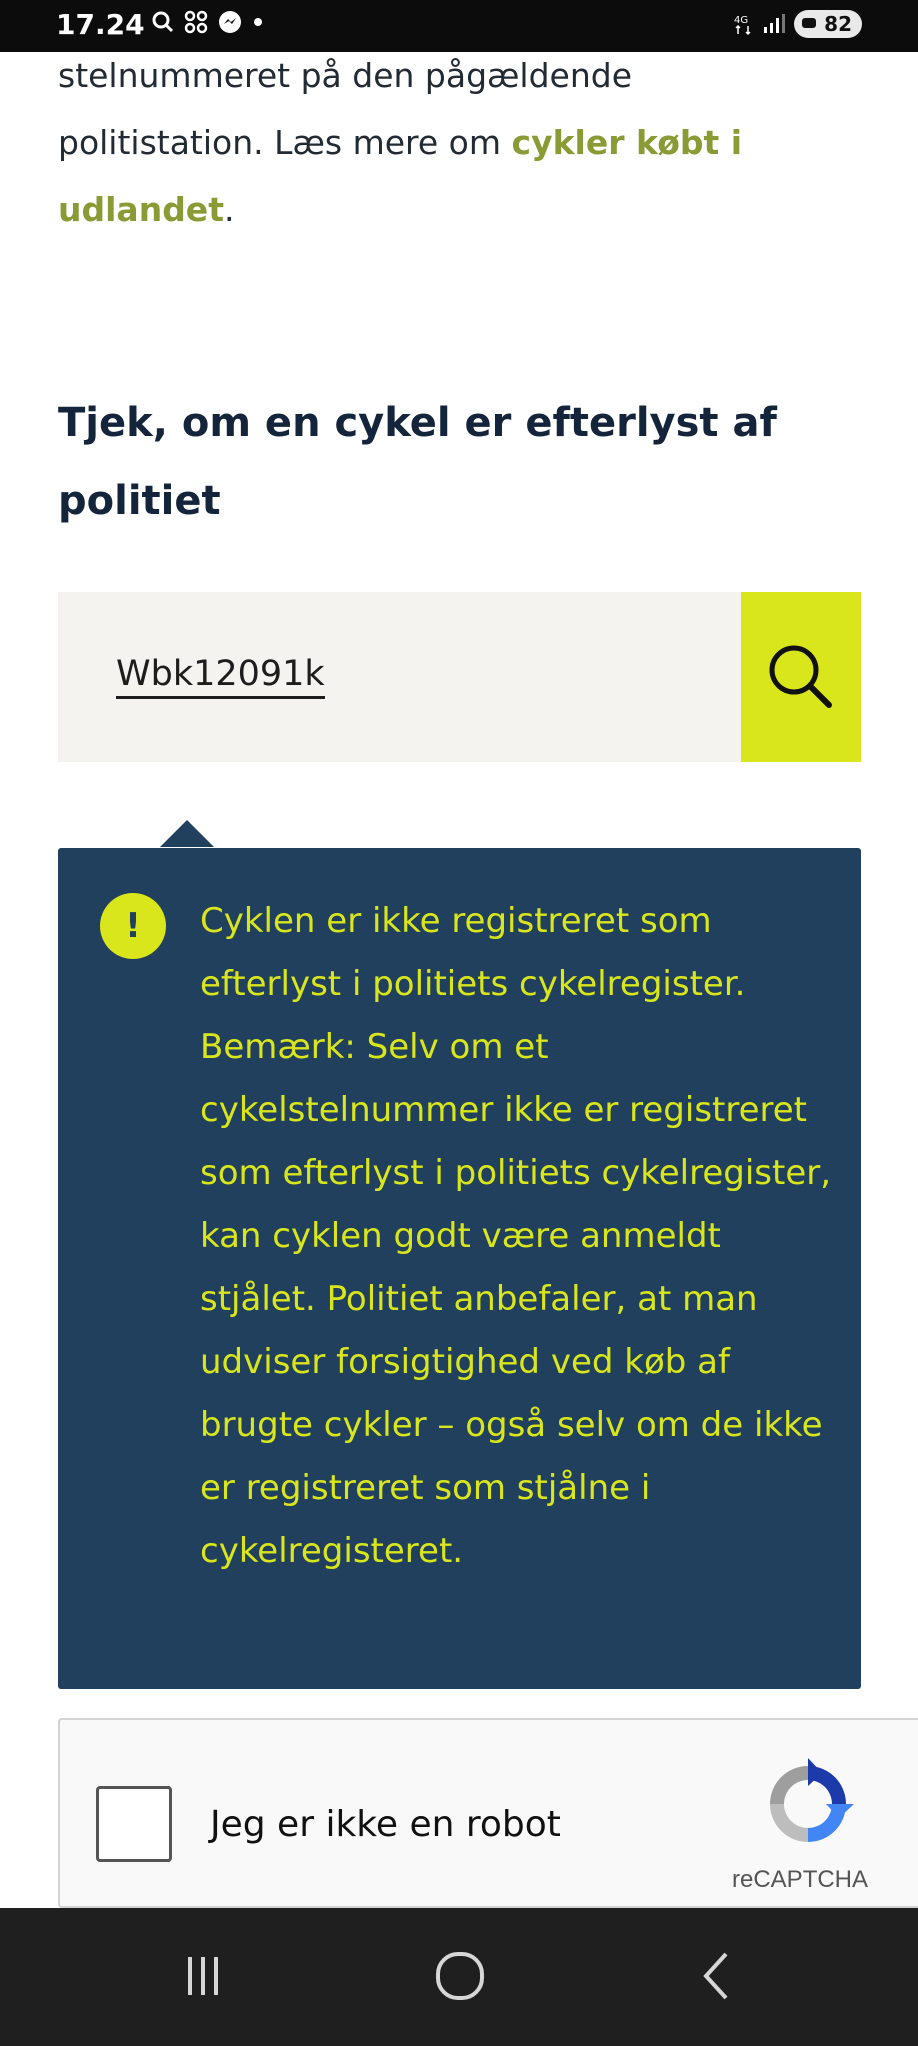 This screenshot has width=918, height=2046. I want to click on signal-icon, so click(775, 23).